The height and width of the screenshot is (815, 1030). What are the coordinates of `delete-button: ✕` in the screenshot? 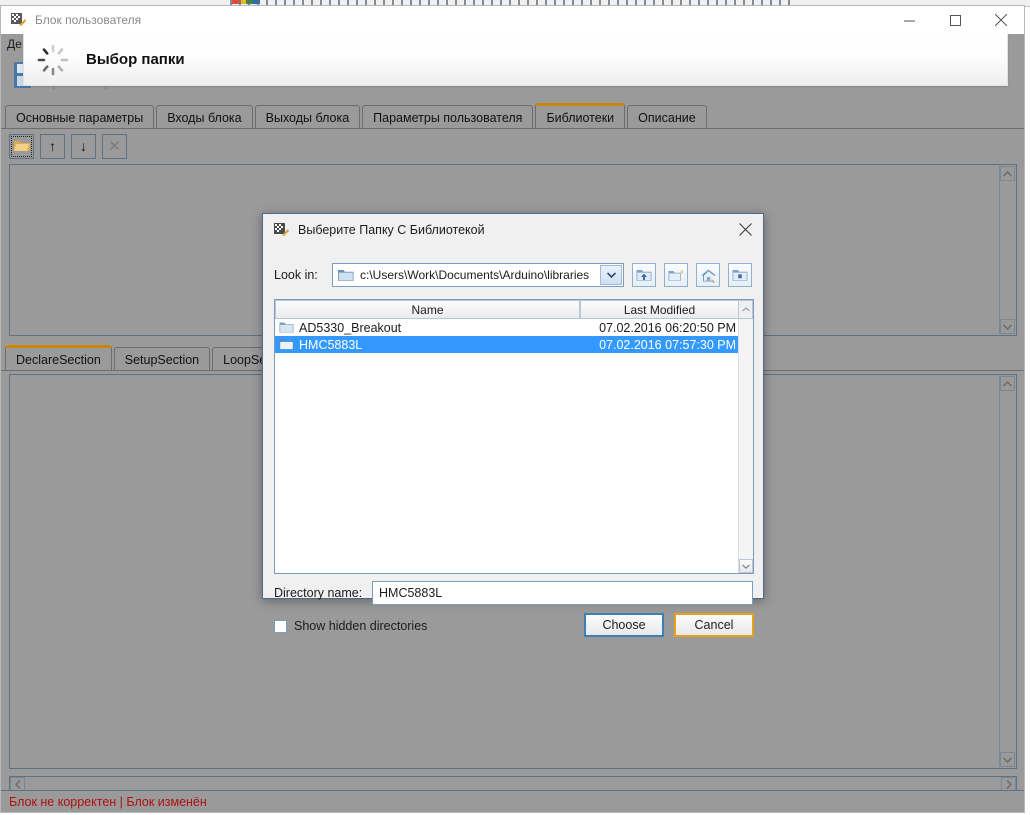 It's located at (114, 146).